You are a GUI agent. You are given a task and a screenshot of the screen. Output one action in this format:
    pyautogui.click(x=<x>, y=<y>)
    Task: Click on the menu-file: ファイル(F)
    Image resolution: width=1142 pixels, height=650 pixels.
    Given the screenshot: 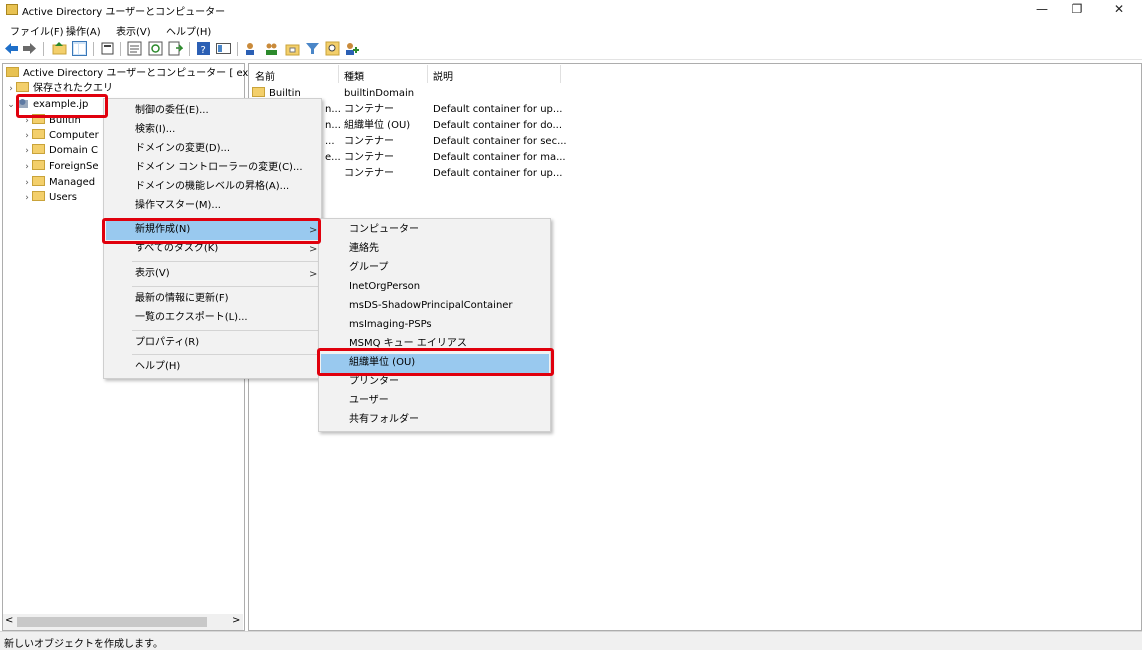 What is the action you would take?
    pyautogui.click(x=37, y=30)
    